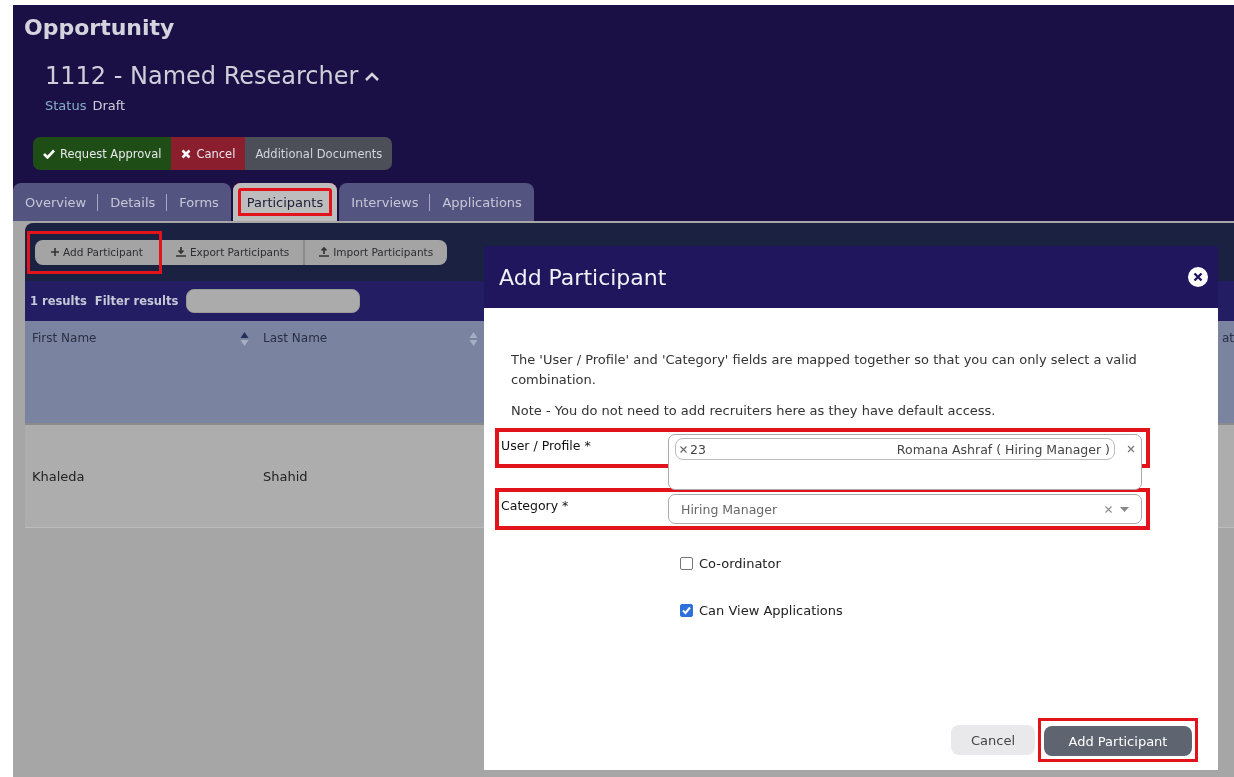 This screenshot has width=1234, height=777. Describe the element at coordinates (180, 252) in the screenshot. I see `download-icon` at that location.